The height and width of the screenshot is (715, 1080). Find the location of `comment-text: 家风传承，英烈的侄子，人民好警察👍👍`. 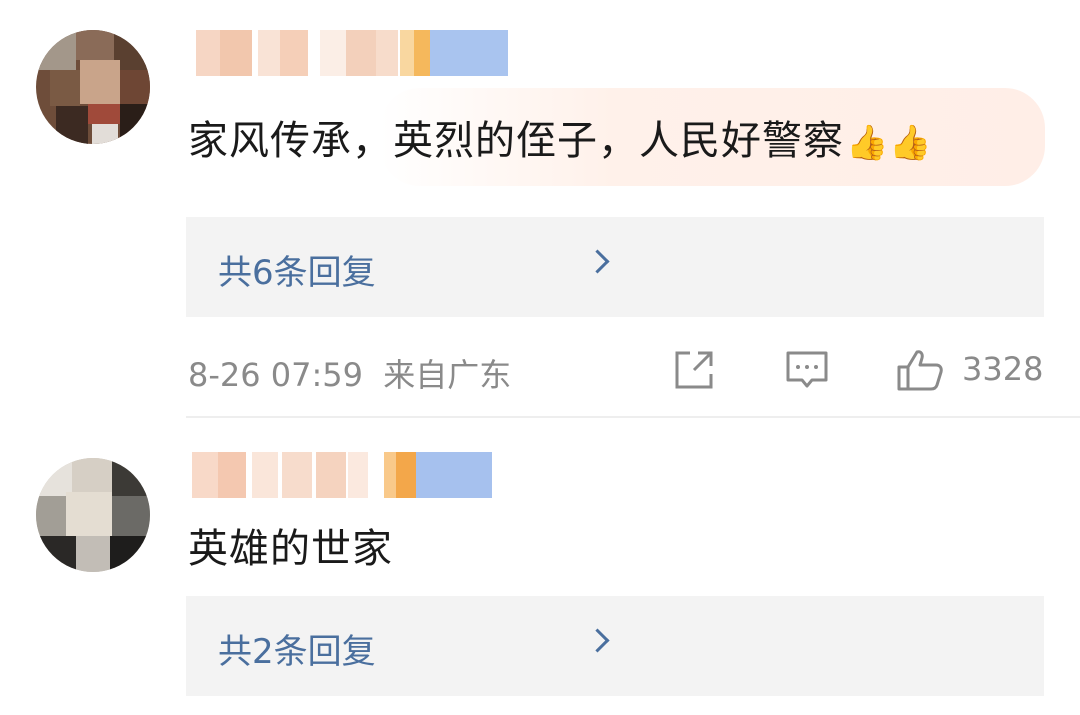

comment-text: 家风传承，英烈的侄子，人民好警察👍👍 is located at coordinates (560, 137).